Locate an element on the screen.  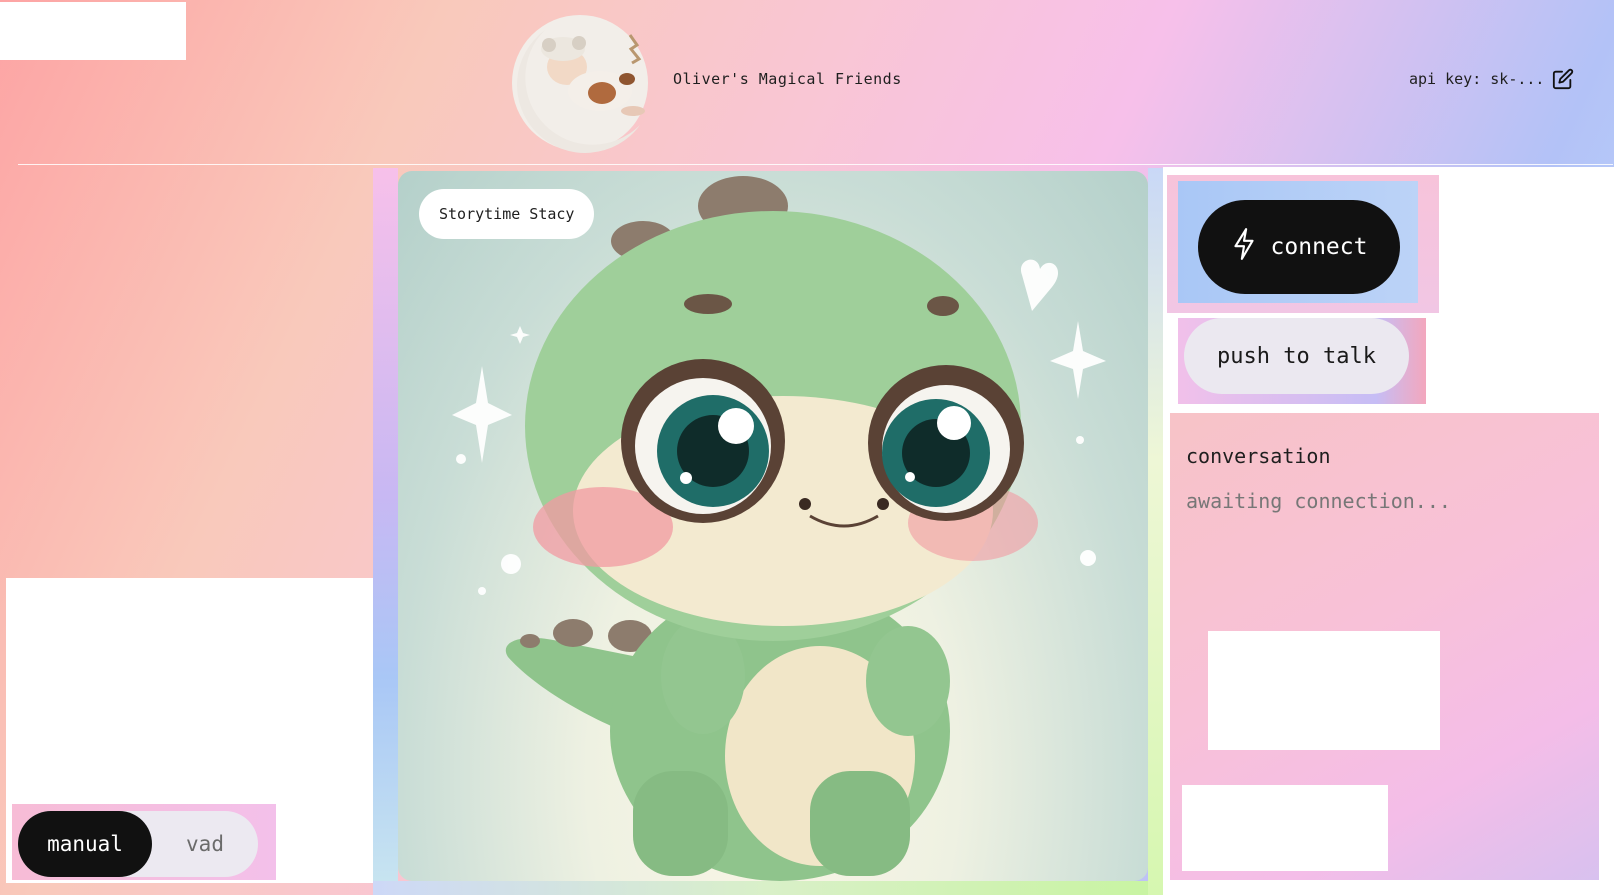
lightning-icon is located at coordinates (1244, 247).